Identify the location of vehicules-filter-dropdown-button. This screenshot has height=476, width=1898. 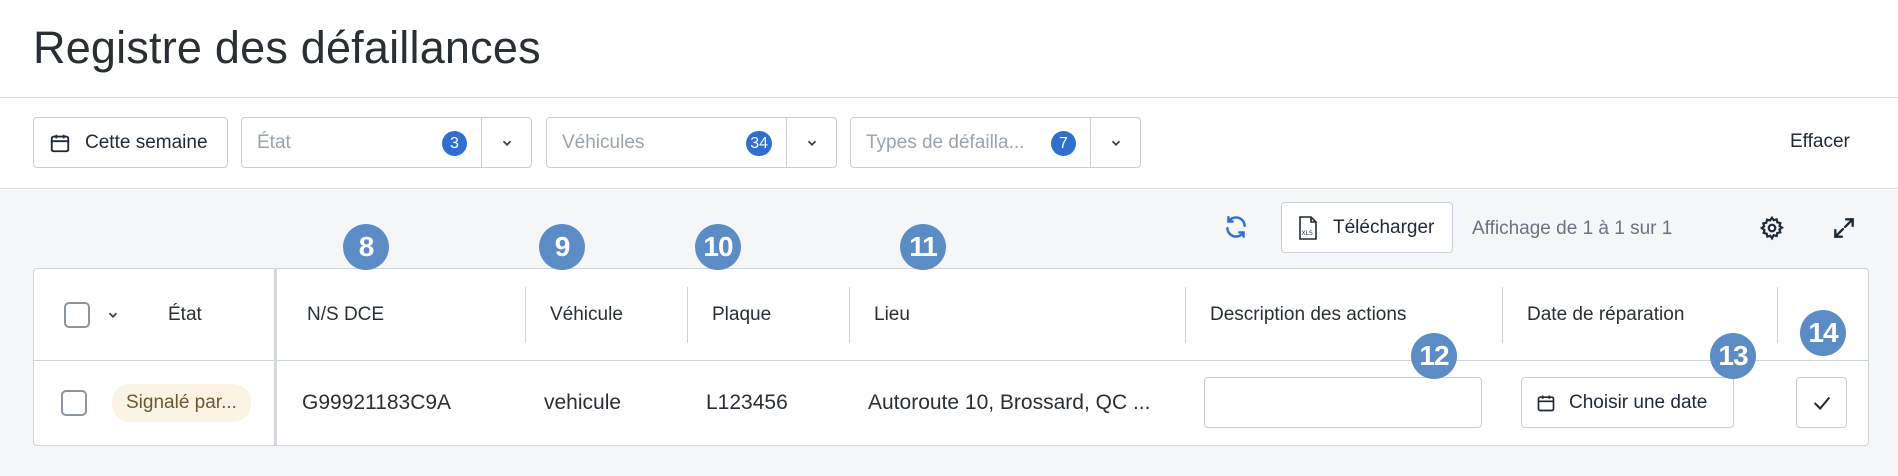
(811, 142).